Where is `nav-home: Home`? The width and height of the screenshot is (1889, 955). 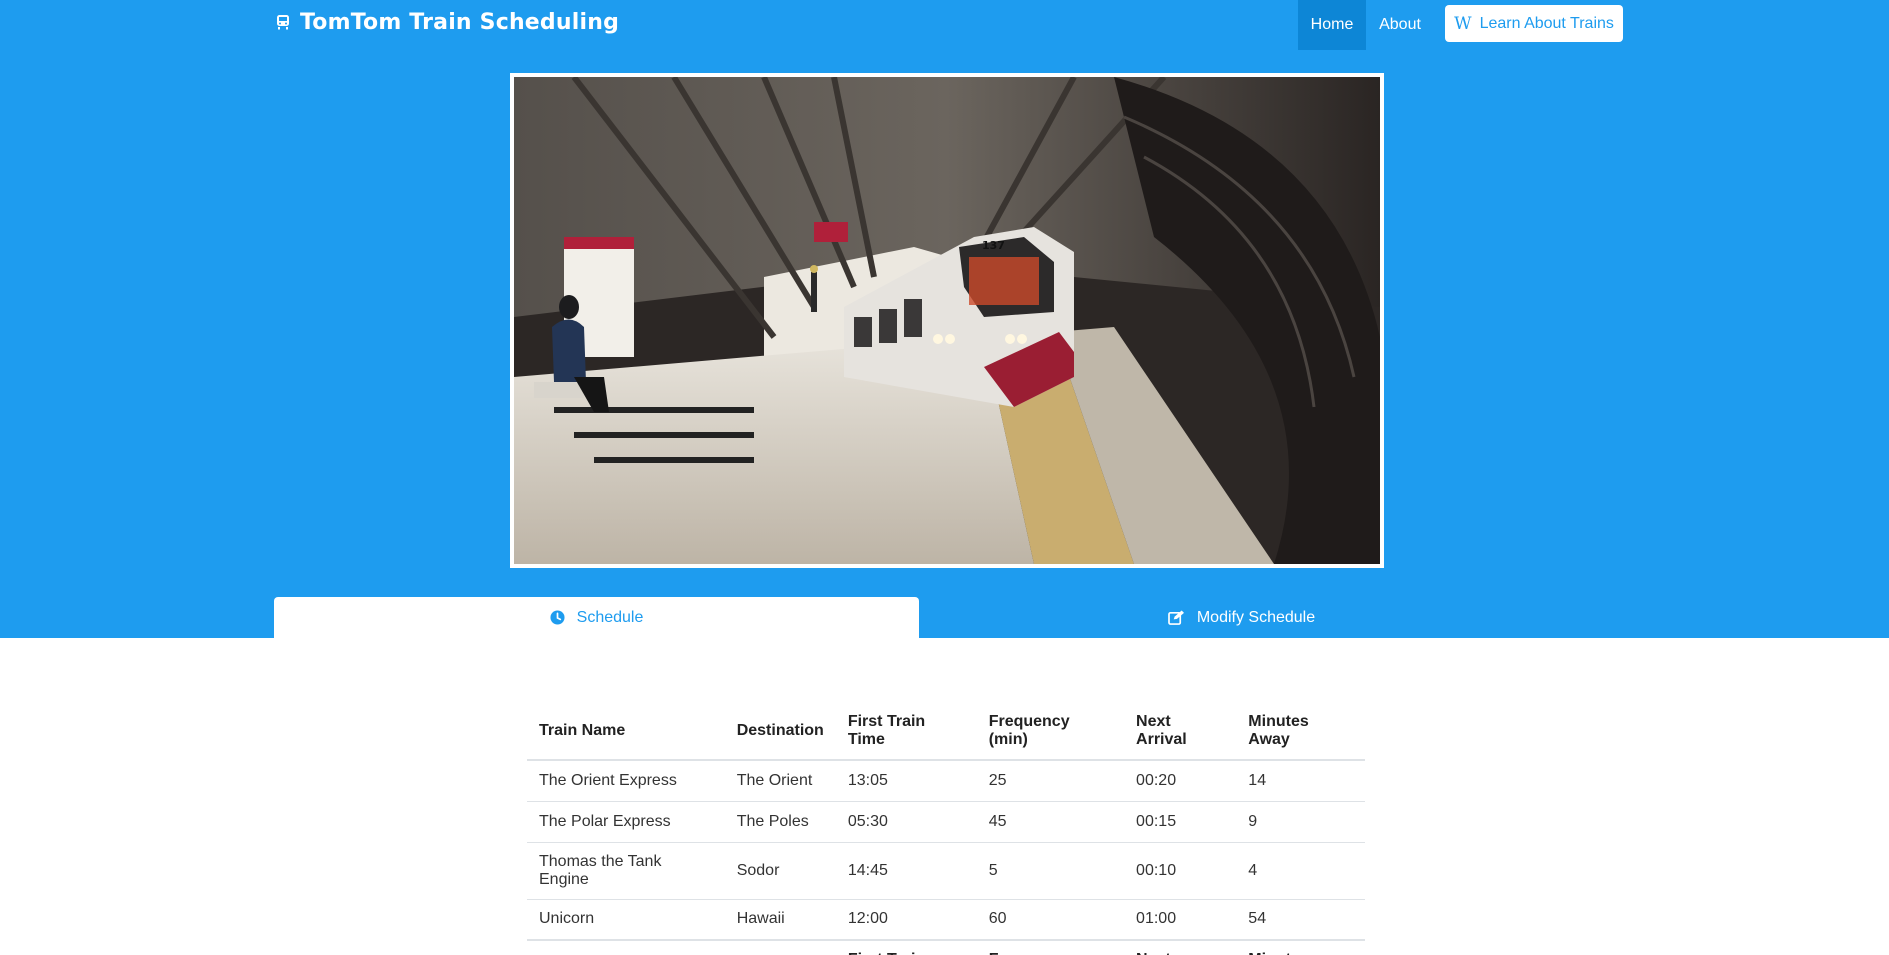
nav-home: Home is located at coordinates (1332, 25).